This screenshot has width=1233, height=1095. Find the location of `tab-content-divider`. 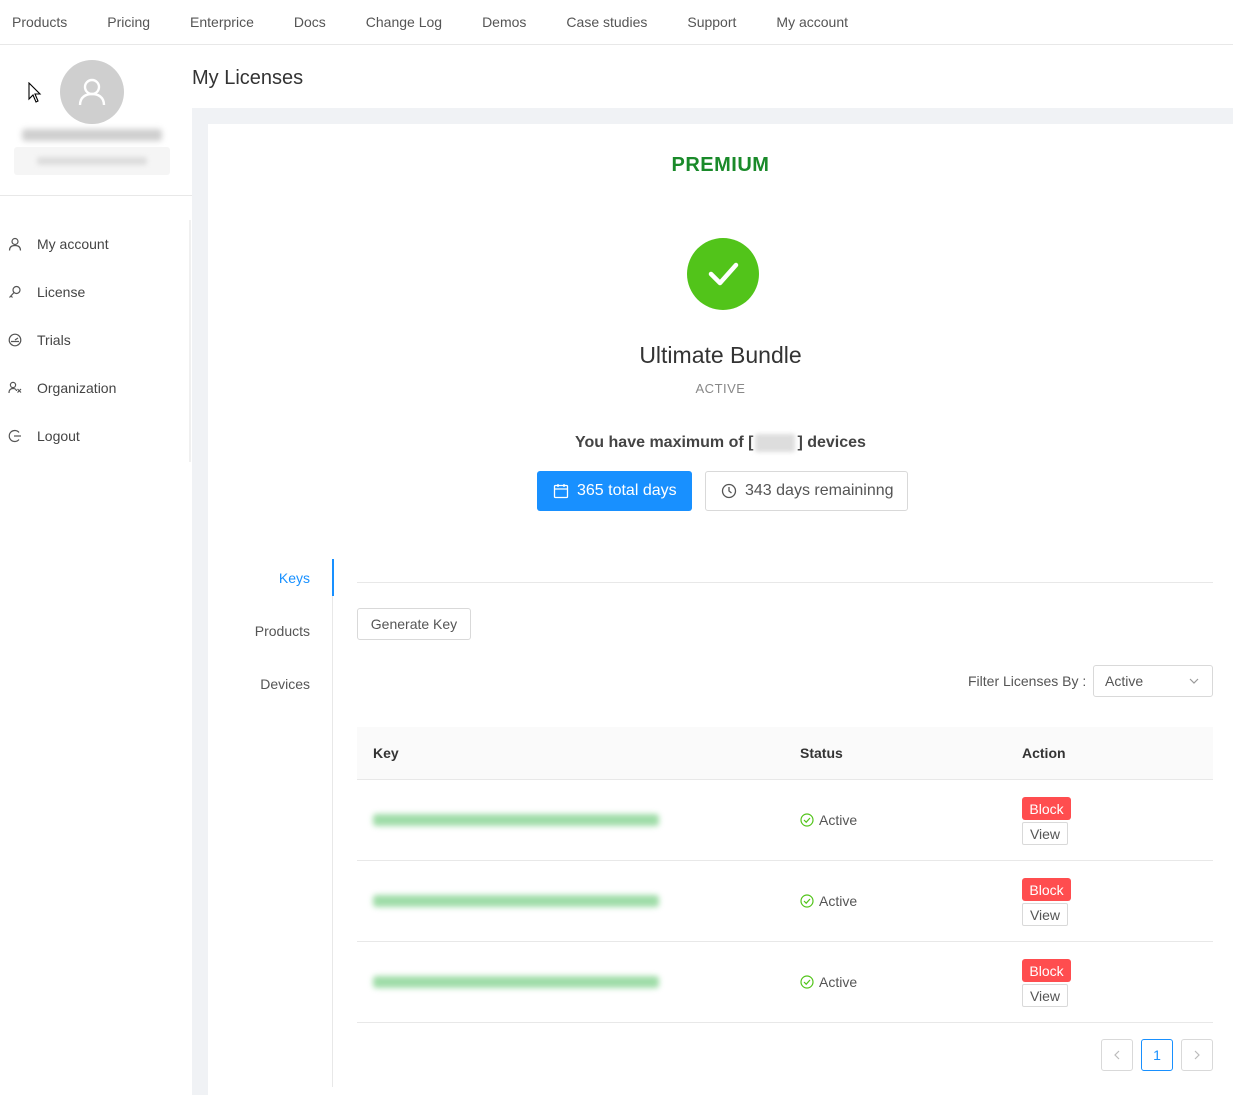

tab-content-divider is located at coordinates (785, 582).